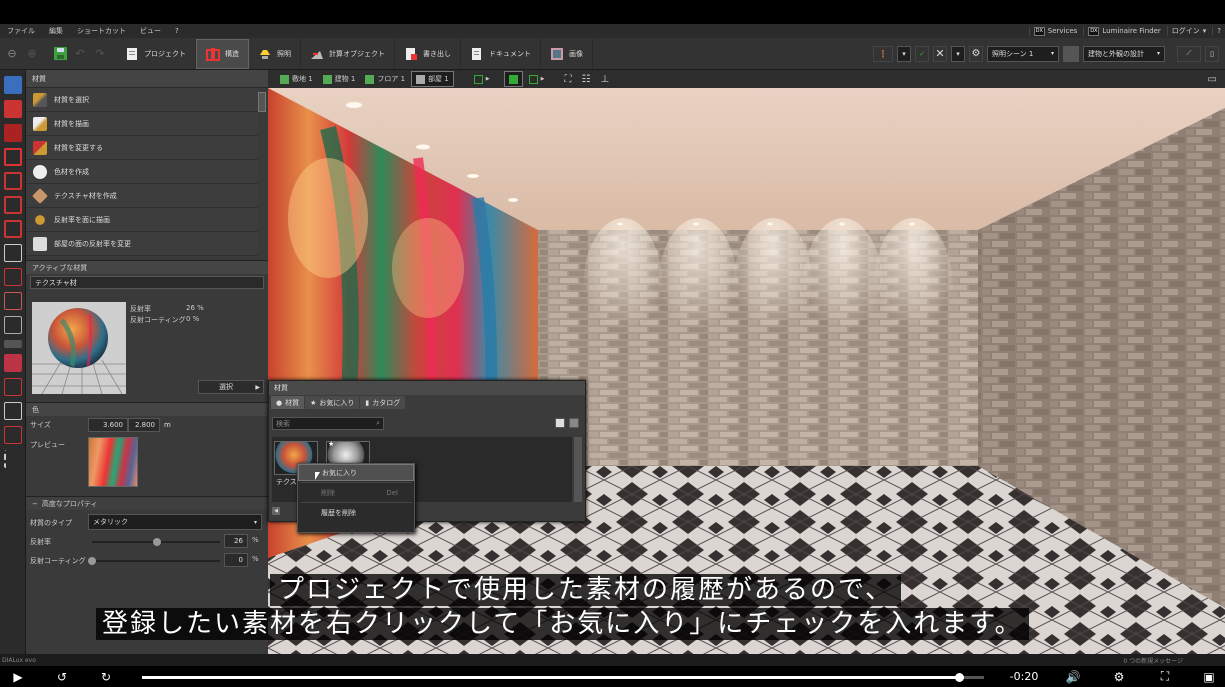 The height and width of the screenshot is (687, 1225). I want to click on size-width-input: 3.600, so click(108, 425).